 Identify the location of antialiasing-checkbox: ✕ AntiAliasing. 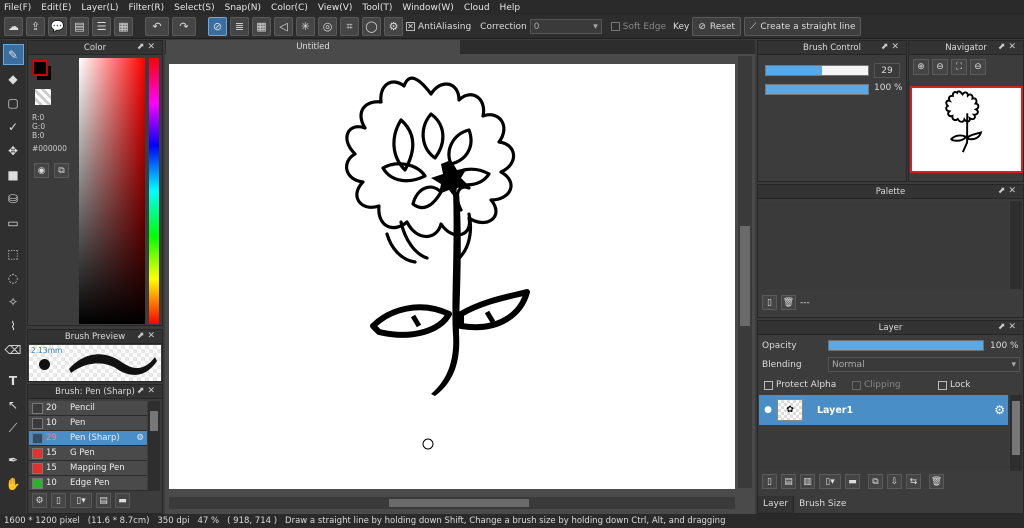
(438, 27).